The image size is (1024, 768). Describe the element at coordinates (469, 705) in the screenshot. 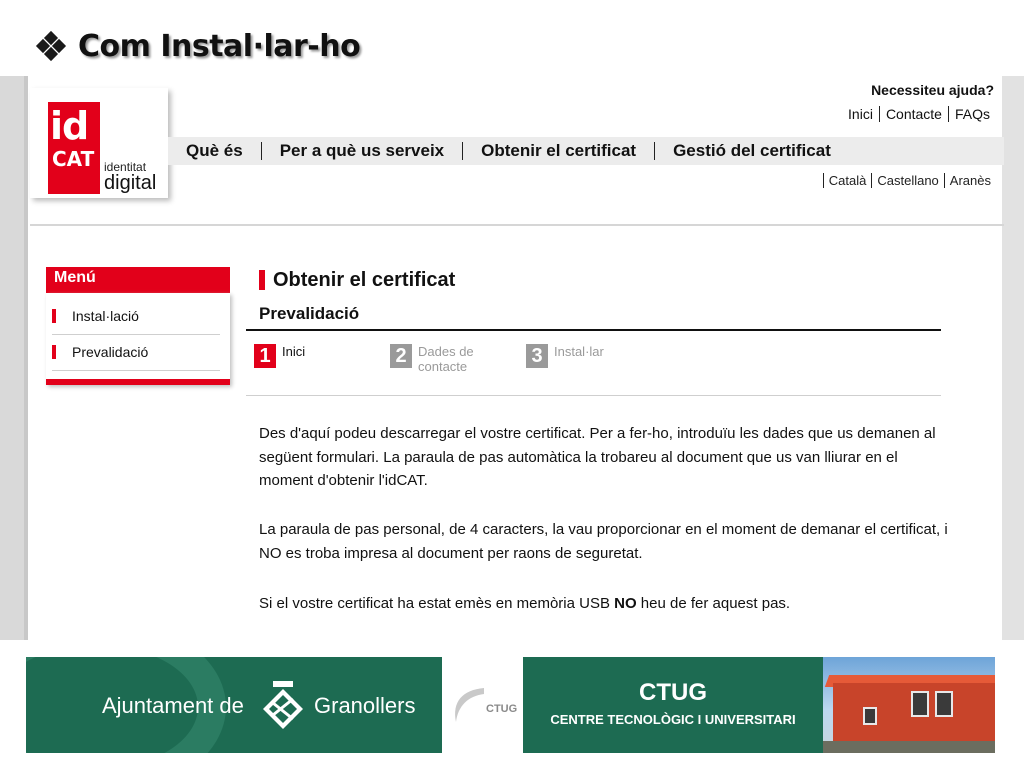

I see `ctug-swoosh-icon` at that location.